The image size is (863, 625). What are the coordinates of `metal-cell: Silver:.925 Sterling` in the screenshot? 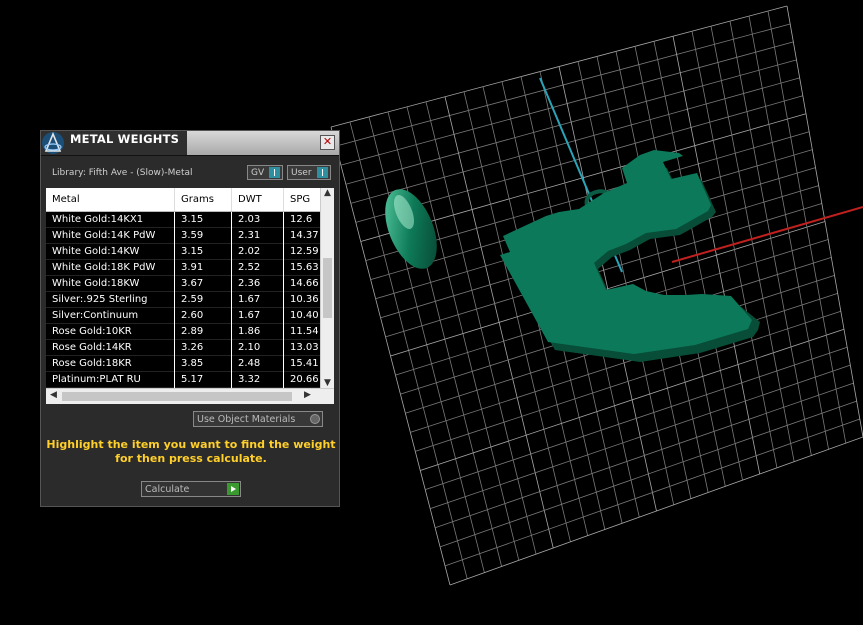 It's located at (110, 299).